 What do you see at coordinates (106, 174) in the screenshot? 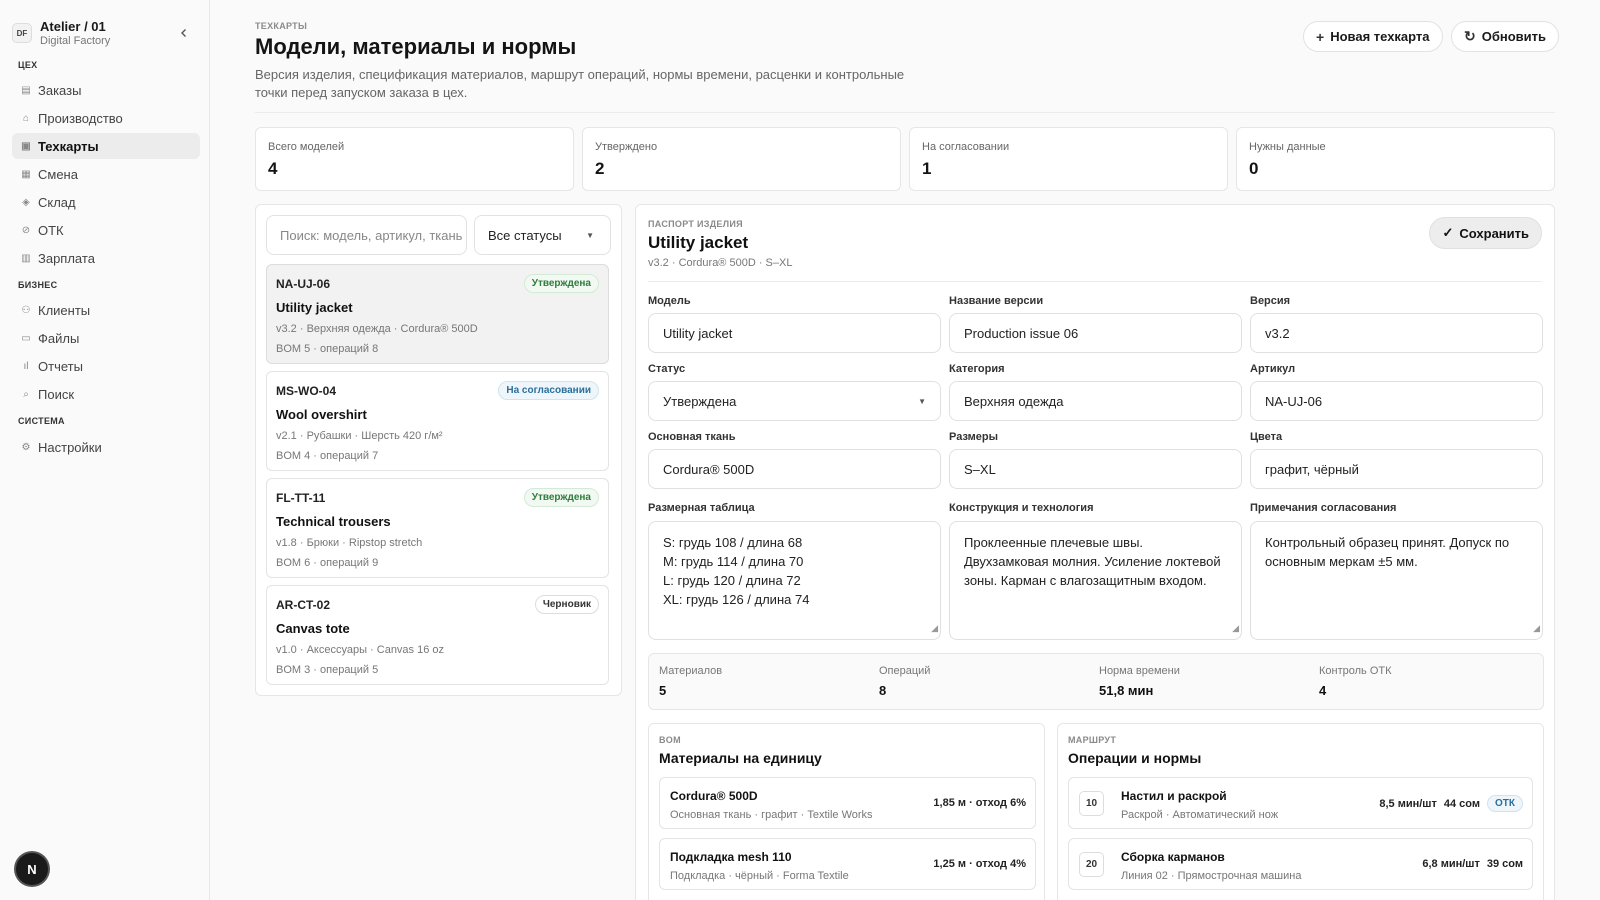
I see `sidebar-item-shift: ▦ Смена` at bounding box center [106, 174].